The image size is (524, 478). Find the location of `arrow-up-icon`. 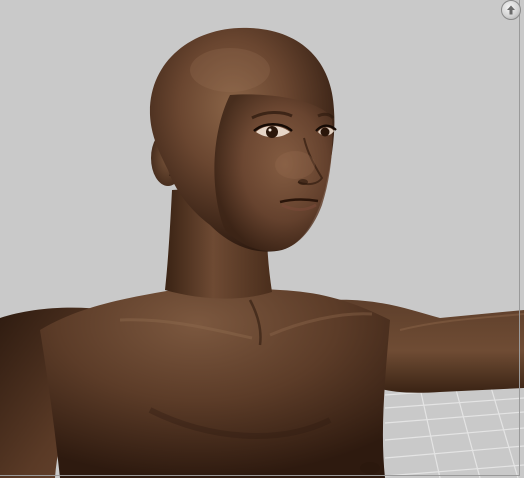

arrow-up-icon is located at coordinates (511, 10).